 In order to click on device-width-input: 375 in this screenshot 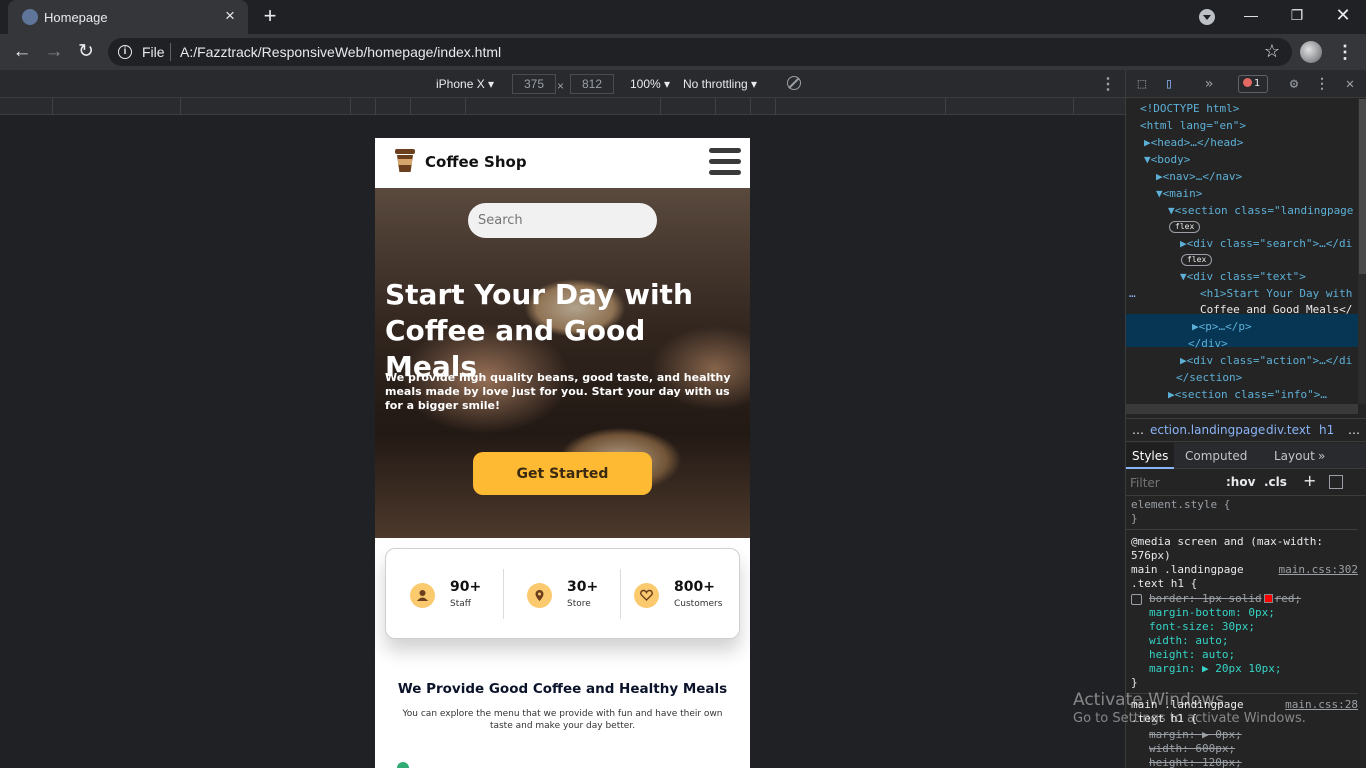, I will do `click(534, 84)`.